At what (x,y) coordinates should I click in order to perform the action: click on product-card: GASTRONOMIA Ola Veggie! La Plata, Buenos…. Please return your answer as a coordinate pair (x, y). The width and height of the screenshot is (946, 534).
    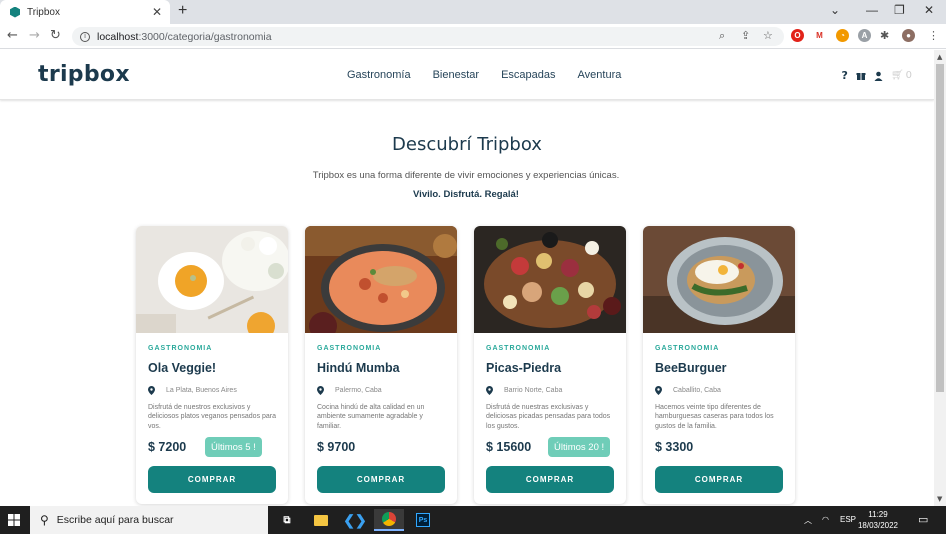
    Looking at the image, I should click on (212, 365).